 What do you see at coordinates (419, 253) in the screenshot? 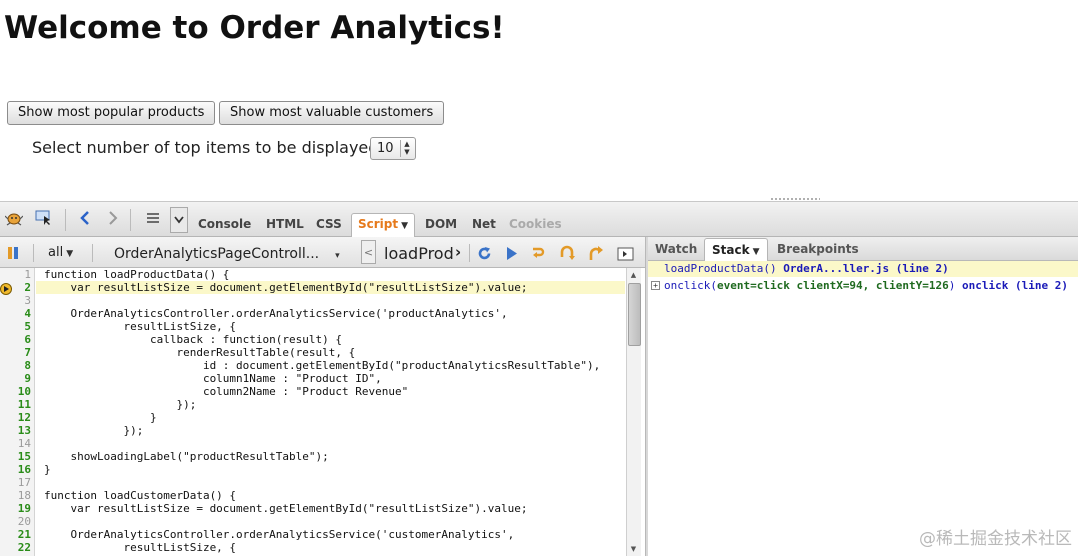
I see `function-breadcrumb: loadProd` at bounding box center [419, 253].